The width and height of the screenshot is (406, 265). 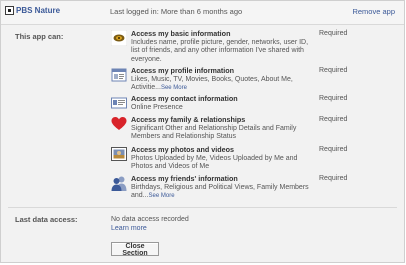 What do you see at coordinates (119, 124) in the screenshot?
I see `heart-icon` at bounding box center [119, 124].